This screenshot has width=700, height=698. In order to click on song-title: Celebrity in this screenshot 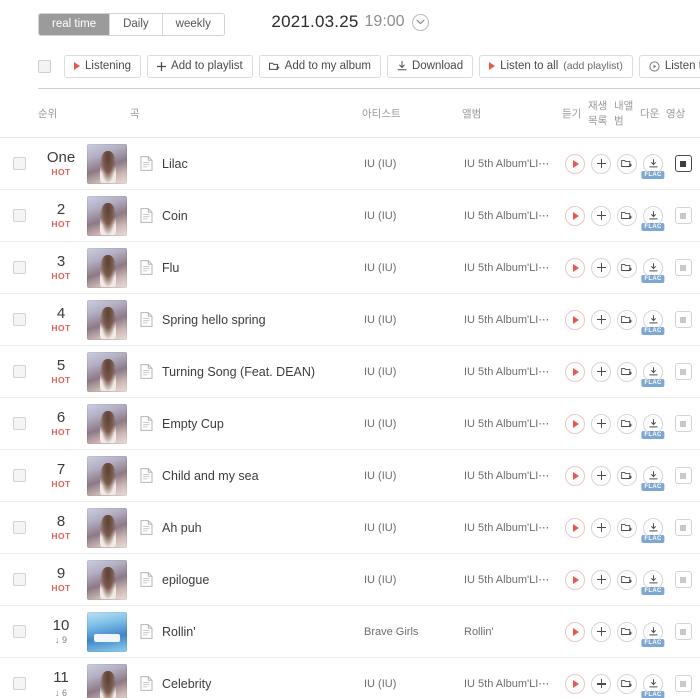, I will do `click(186, 684)`.